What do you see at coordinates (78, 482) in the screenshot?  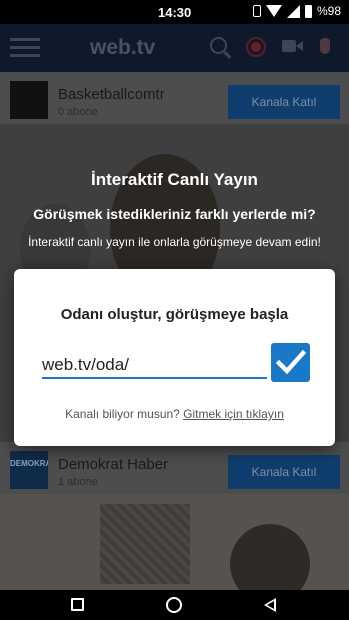 I see `channel-subscribers: 1 abone` at bounding box center [78, 482].